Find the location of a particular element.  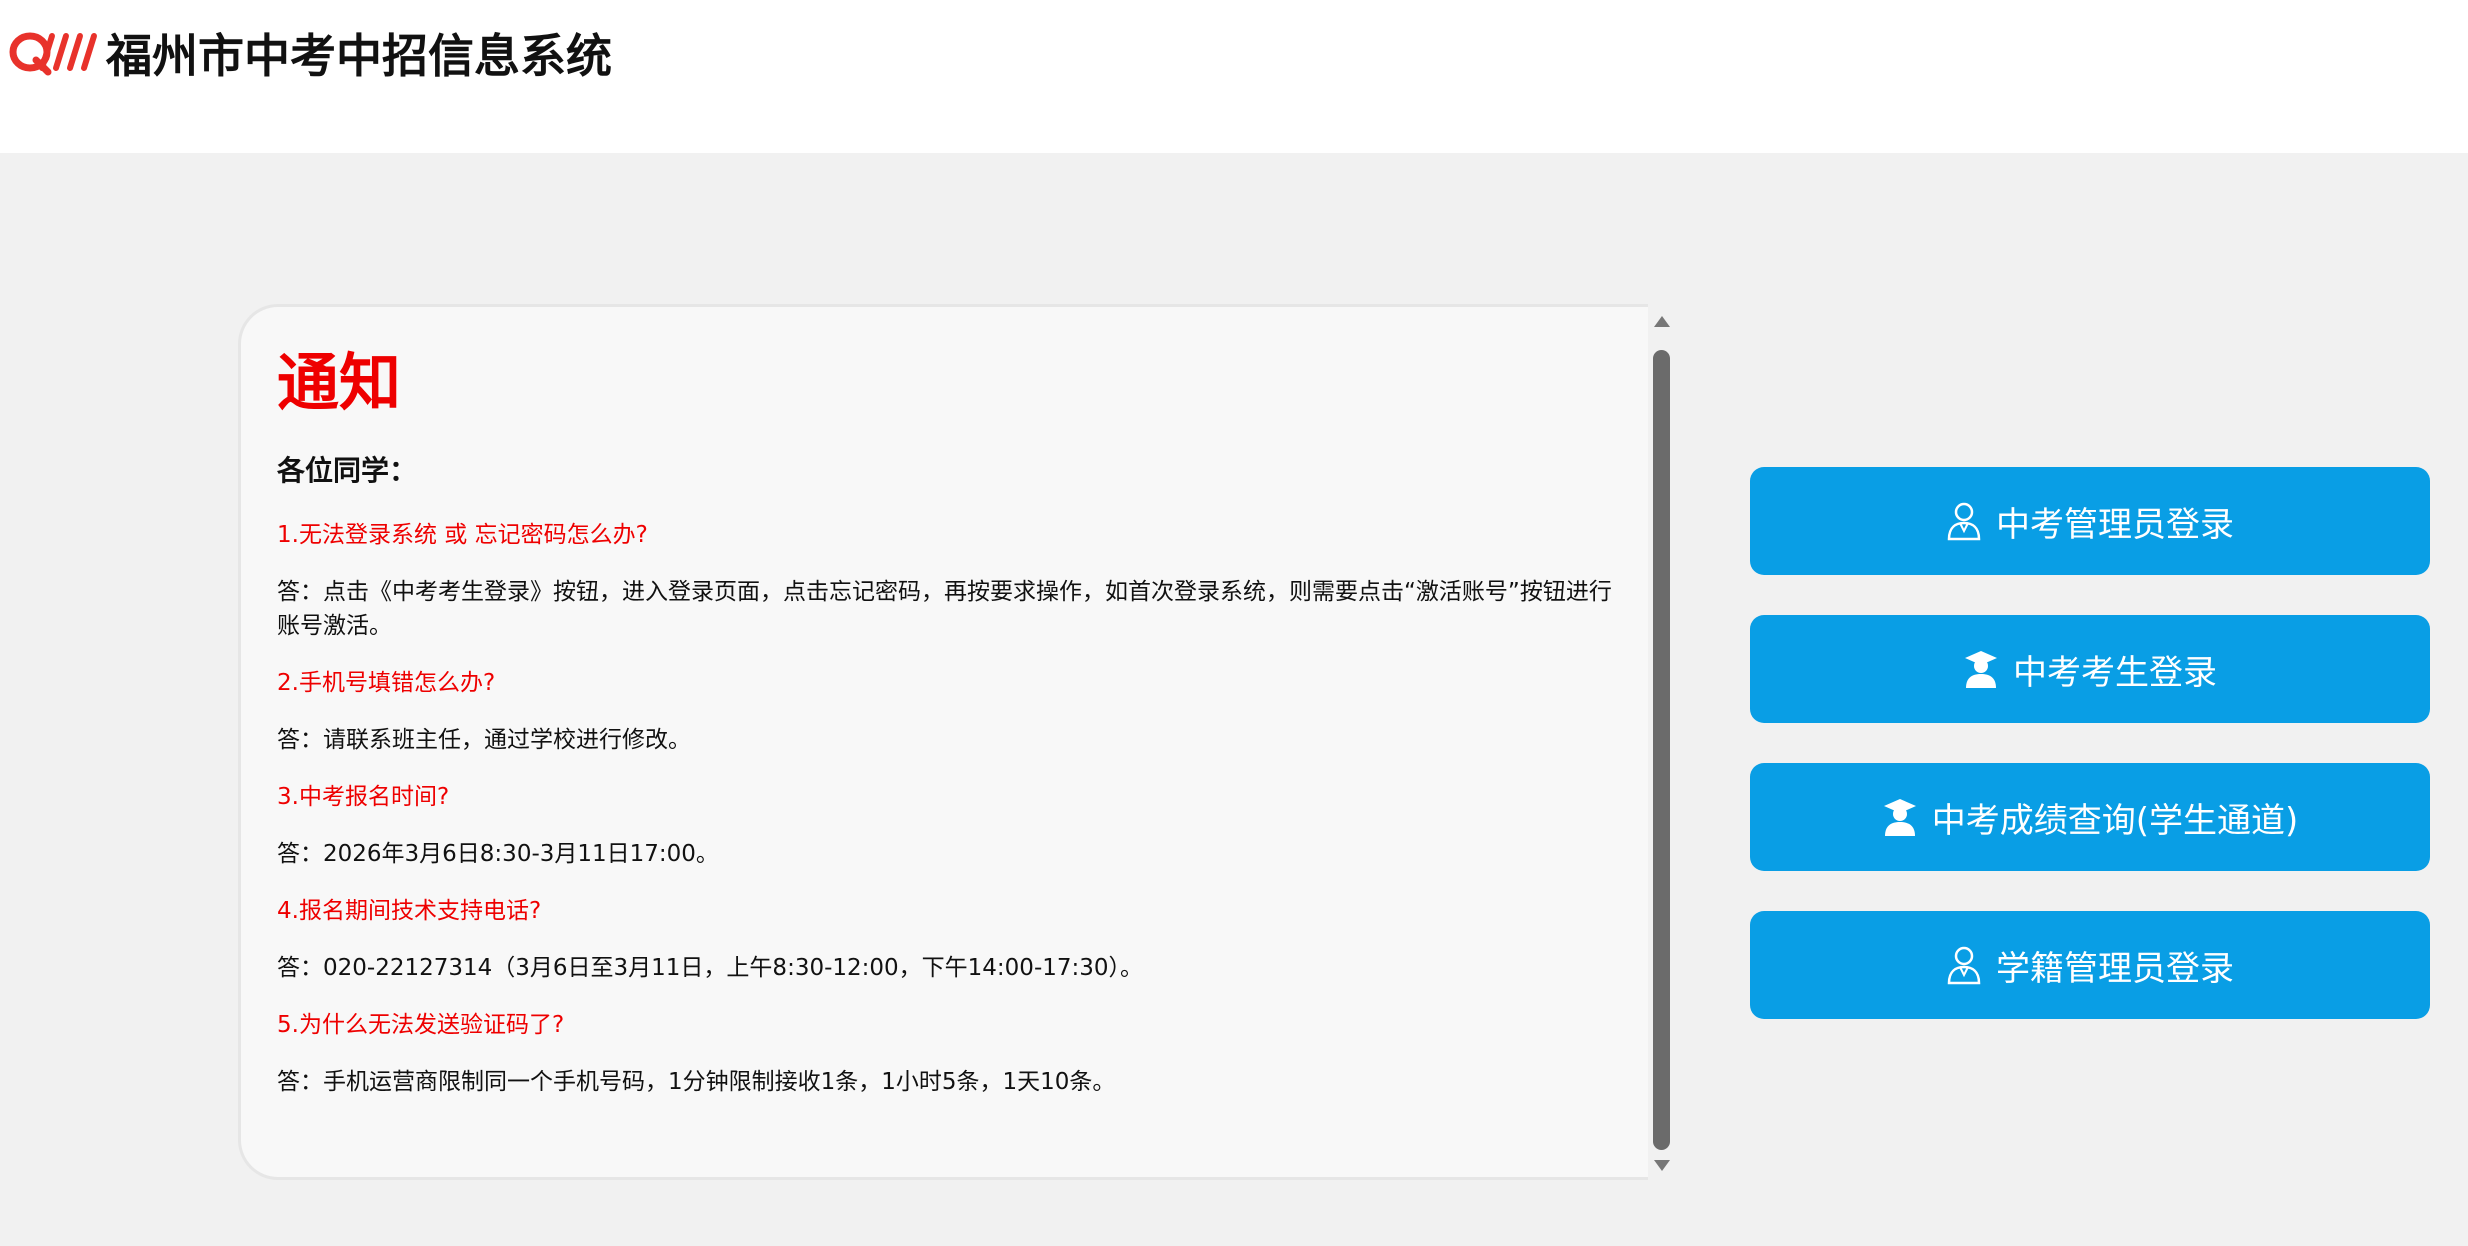

score-query-label: 中考成绩查询(学生通道) is located at coordinates (2115, 820).